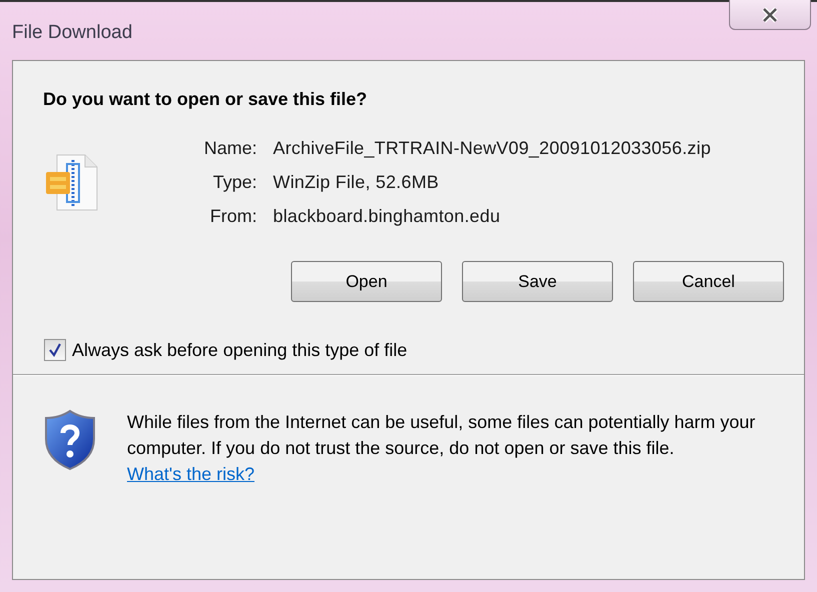  Describe the element at coordinates (229, 148) in the screenshot. I see `field-label: Name:` at that location.